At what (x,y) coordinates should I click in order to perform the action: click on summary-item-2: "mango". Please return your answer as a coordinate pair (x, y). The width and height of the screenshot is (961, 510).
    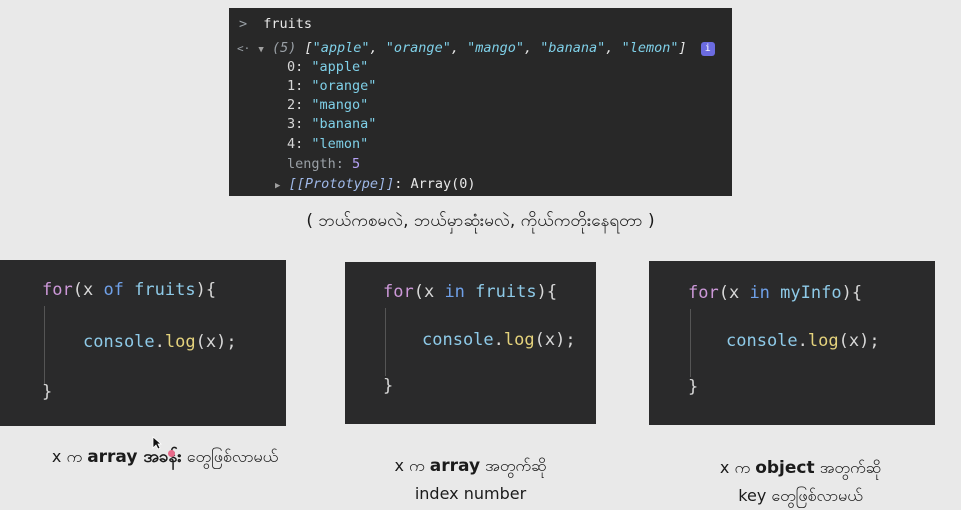
    Looking at the image, I should click on (495, 48).